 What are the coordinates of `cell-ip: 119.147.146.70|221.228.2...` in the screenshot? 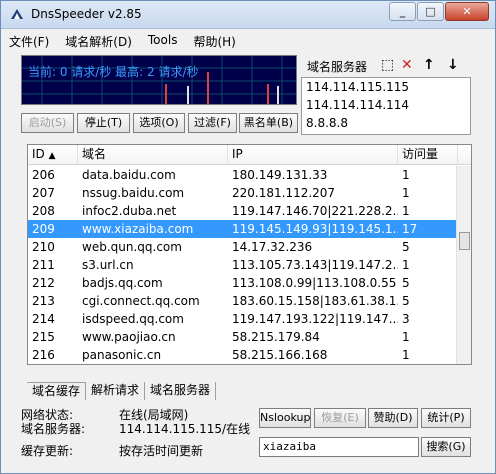 It's located at (315, 211).